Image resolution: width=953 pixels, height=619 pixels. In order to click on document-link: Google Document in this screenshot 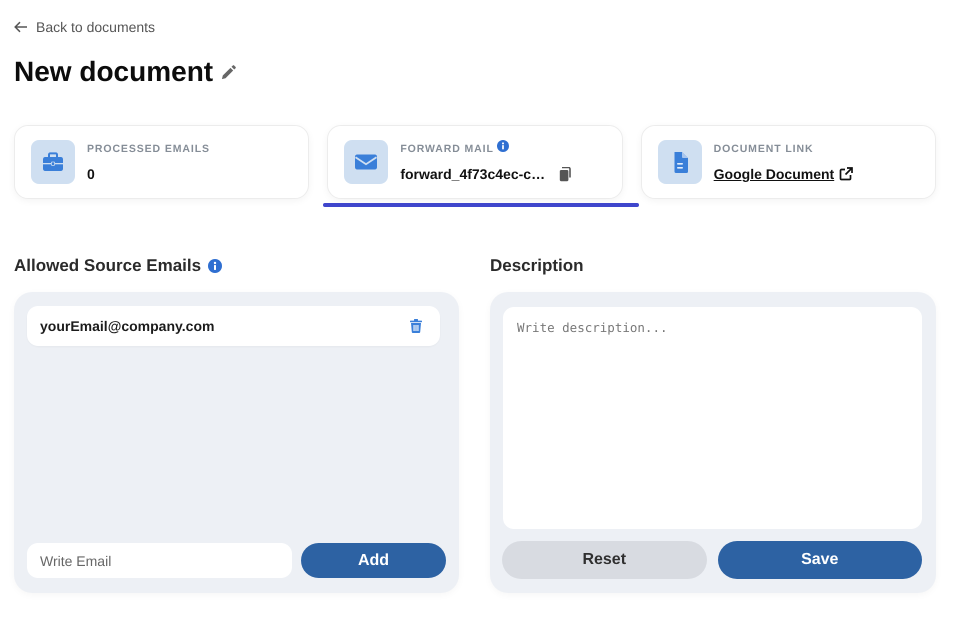, I will do `click(774, 174)`.